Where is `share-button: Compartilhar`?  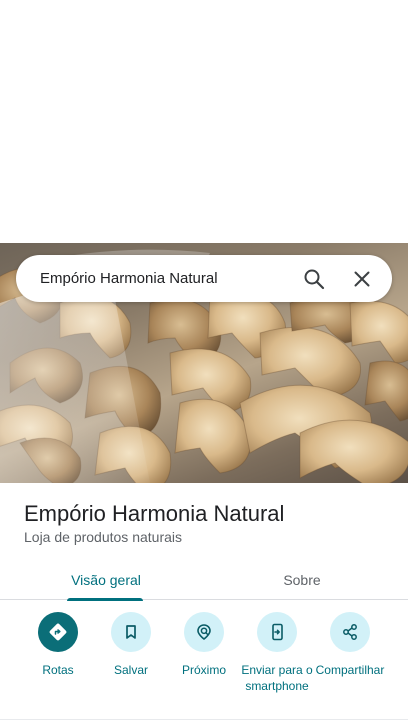
share-button: Compartilhar is located at coordinates (350, 645).